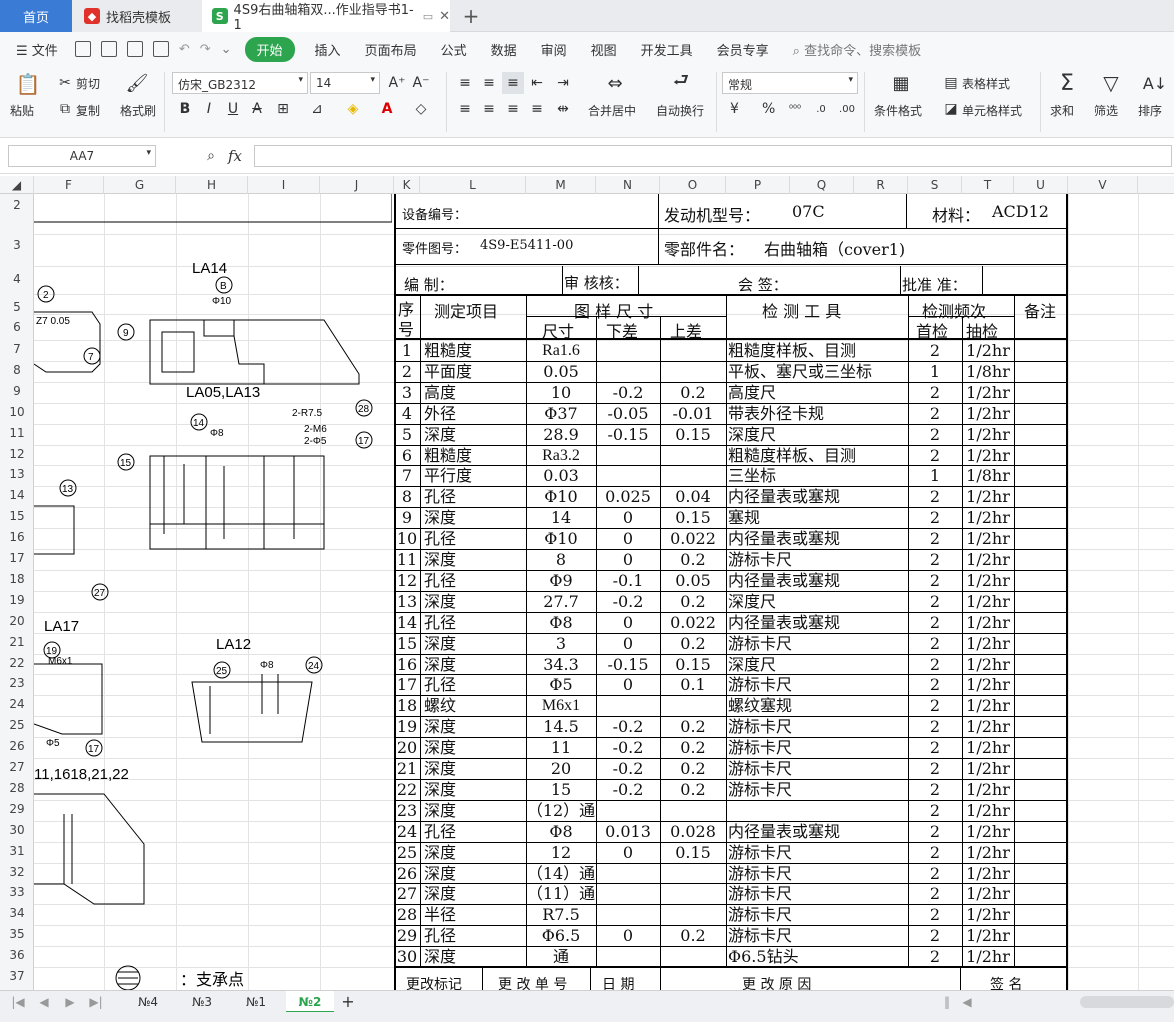 This screenshot has height=1022, width=1174. I want to click on cell-tool: Φ6.5钻头, so click(818, 956).